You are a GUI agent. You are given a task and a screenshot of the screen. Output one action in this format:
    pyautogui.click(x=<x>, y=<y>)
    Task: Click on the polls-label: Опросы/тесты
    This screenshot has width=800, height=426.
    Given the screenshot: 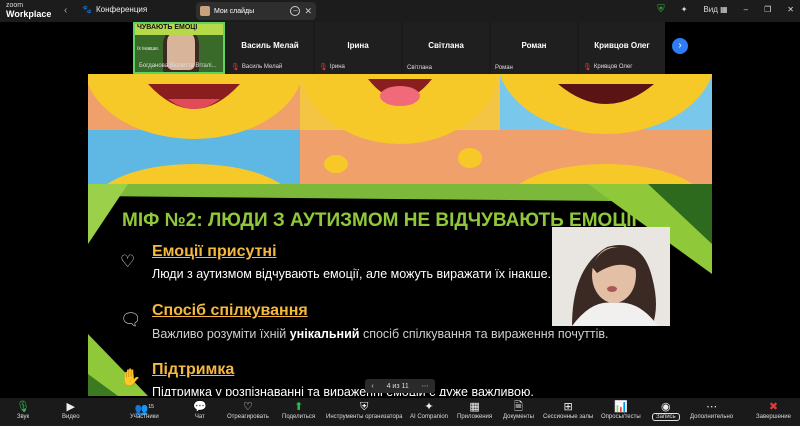 What is the action you would take?
    pyautogui.click(x=621, y=417)
    